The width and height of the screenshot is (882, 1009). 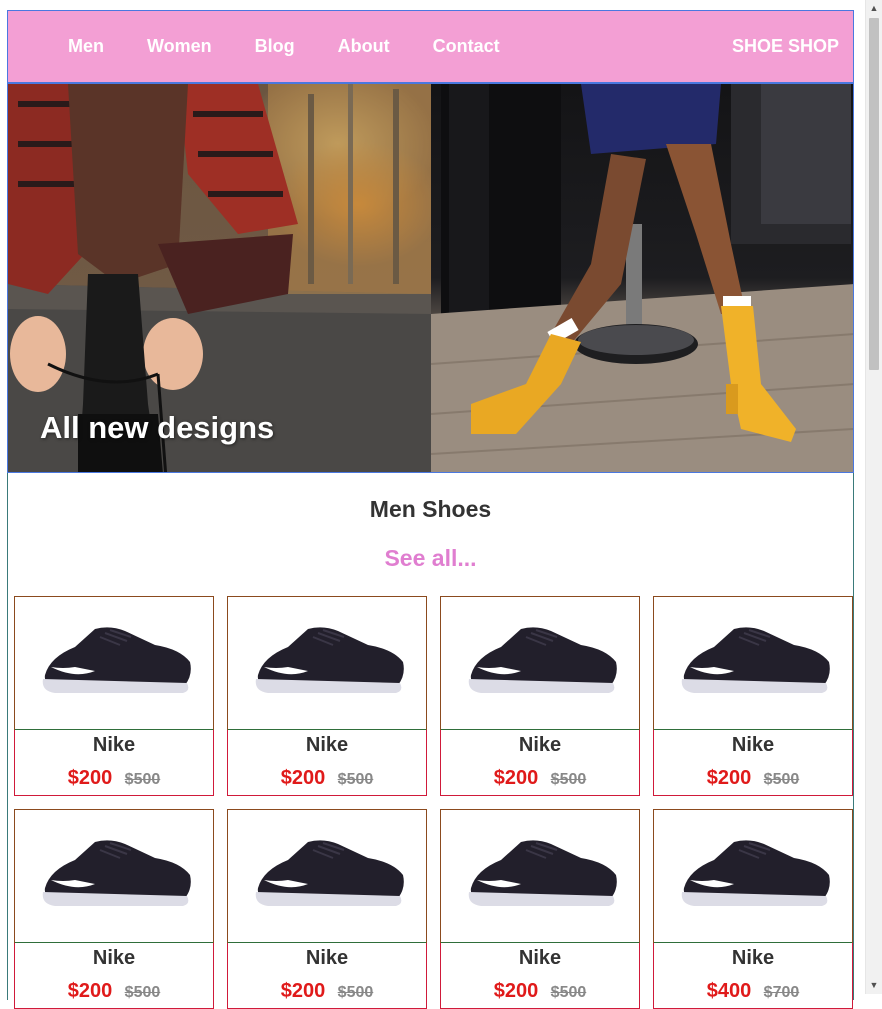 I want to click on nav-link-about: About, so click(x=364, y=46).